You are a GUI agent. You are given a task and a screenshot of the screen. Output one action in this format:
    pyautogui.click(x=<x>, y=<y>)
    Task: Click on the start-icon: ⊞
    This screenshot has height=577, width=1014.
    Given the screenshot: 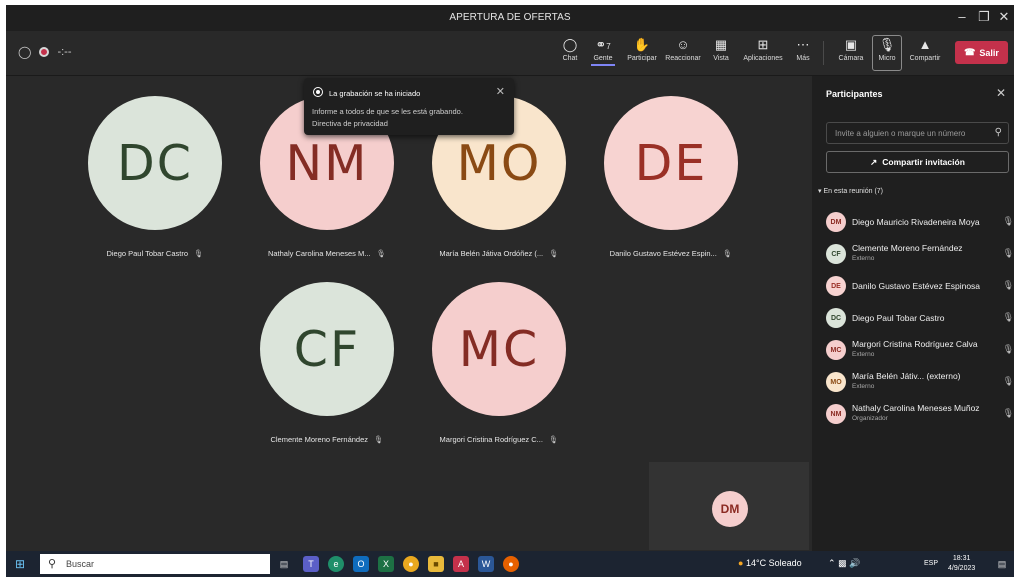 What is the action you would take?
    pyautogui.click(x=20, y=564)
    